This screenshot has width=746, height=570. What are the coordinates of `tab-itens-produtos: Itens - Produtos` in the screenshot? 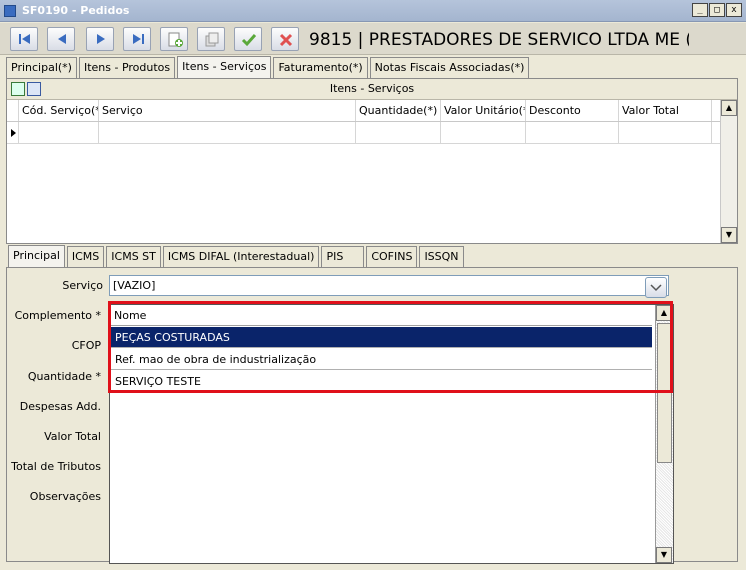 It's located at (127, 67).